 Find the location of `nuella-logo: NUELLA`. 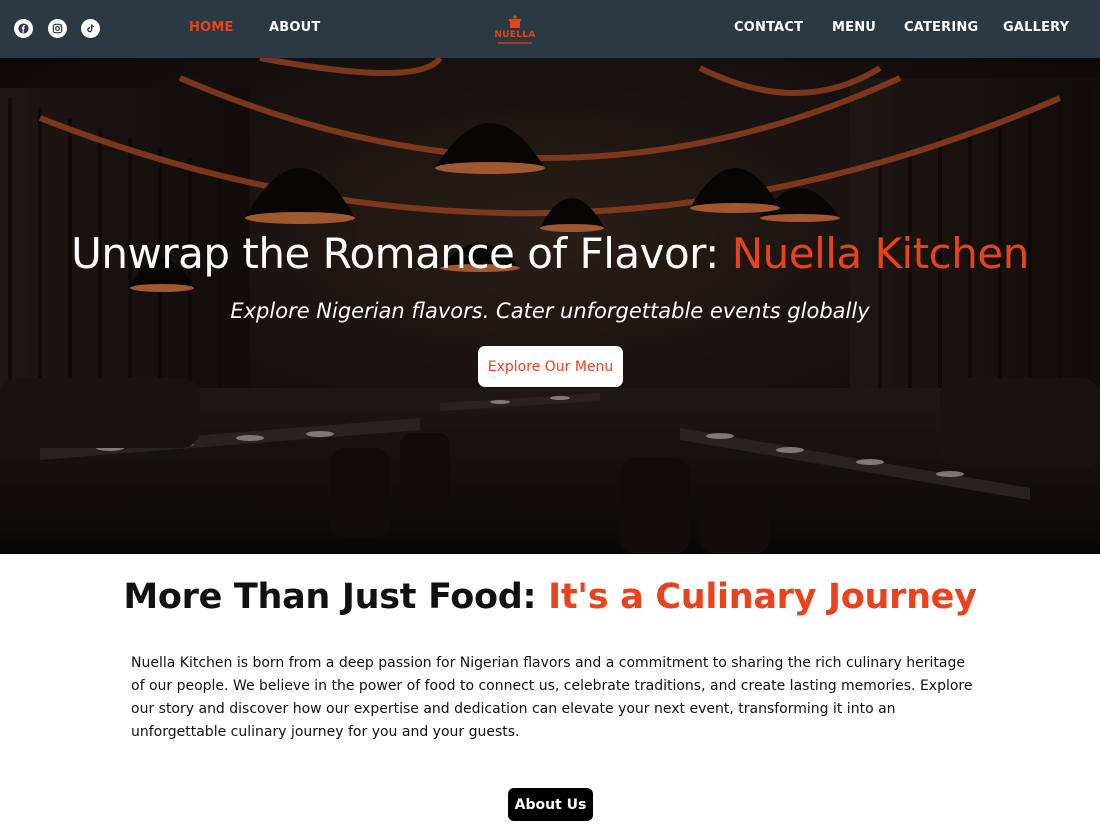

nuella-logo: NUELLA is located at coordinates (515, 30).